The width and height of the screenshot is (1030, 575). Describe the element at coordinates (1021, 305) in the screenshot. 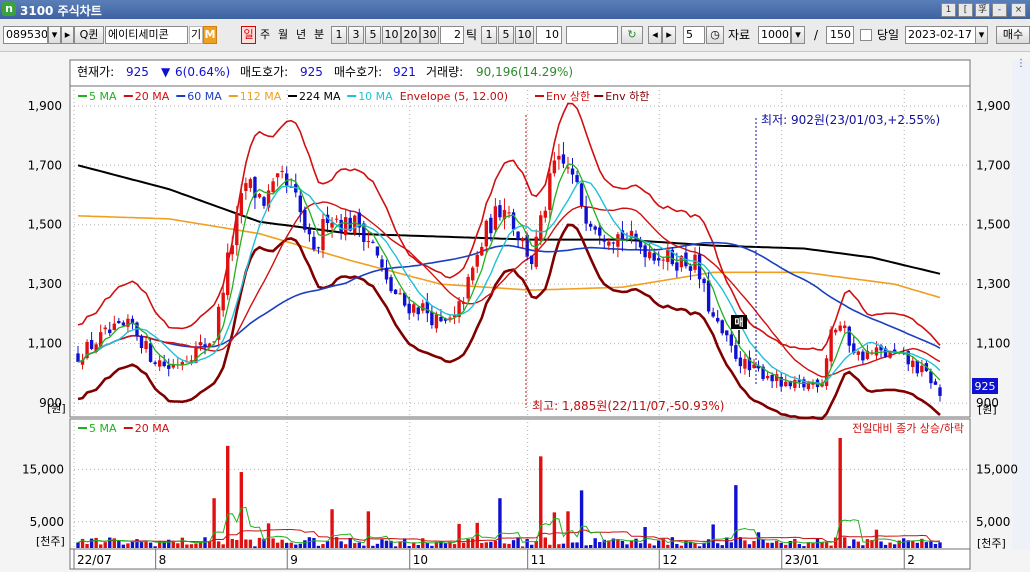

I see `chart-scrollbar` at that location.